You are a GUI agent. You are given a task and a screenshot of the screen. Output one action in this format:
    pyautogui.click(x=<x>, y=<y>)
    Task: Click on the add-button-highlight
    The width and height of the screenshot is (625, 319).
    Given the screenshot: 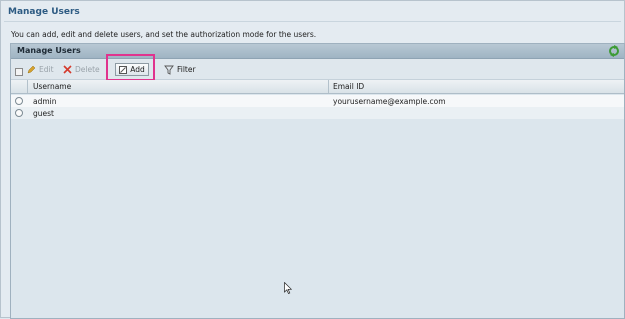 What is the action you would take?
    pyautogui.click(x=130, y=67)
    